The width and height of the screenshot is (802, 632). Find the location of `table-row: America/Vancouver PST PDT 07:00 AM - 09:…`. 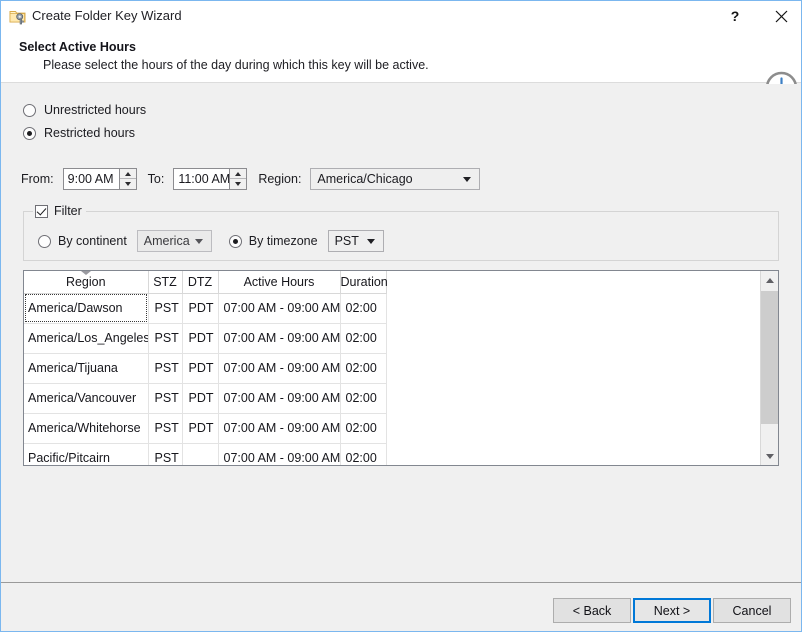

table-row: America/Vancouver PST PDT 07:00 AM - 09:… is located at coordinates (205, 398).